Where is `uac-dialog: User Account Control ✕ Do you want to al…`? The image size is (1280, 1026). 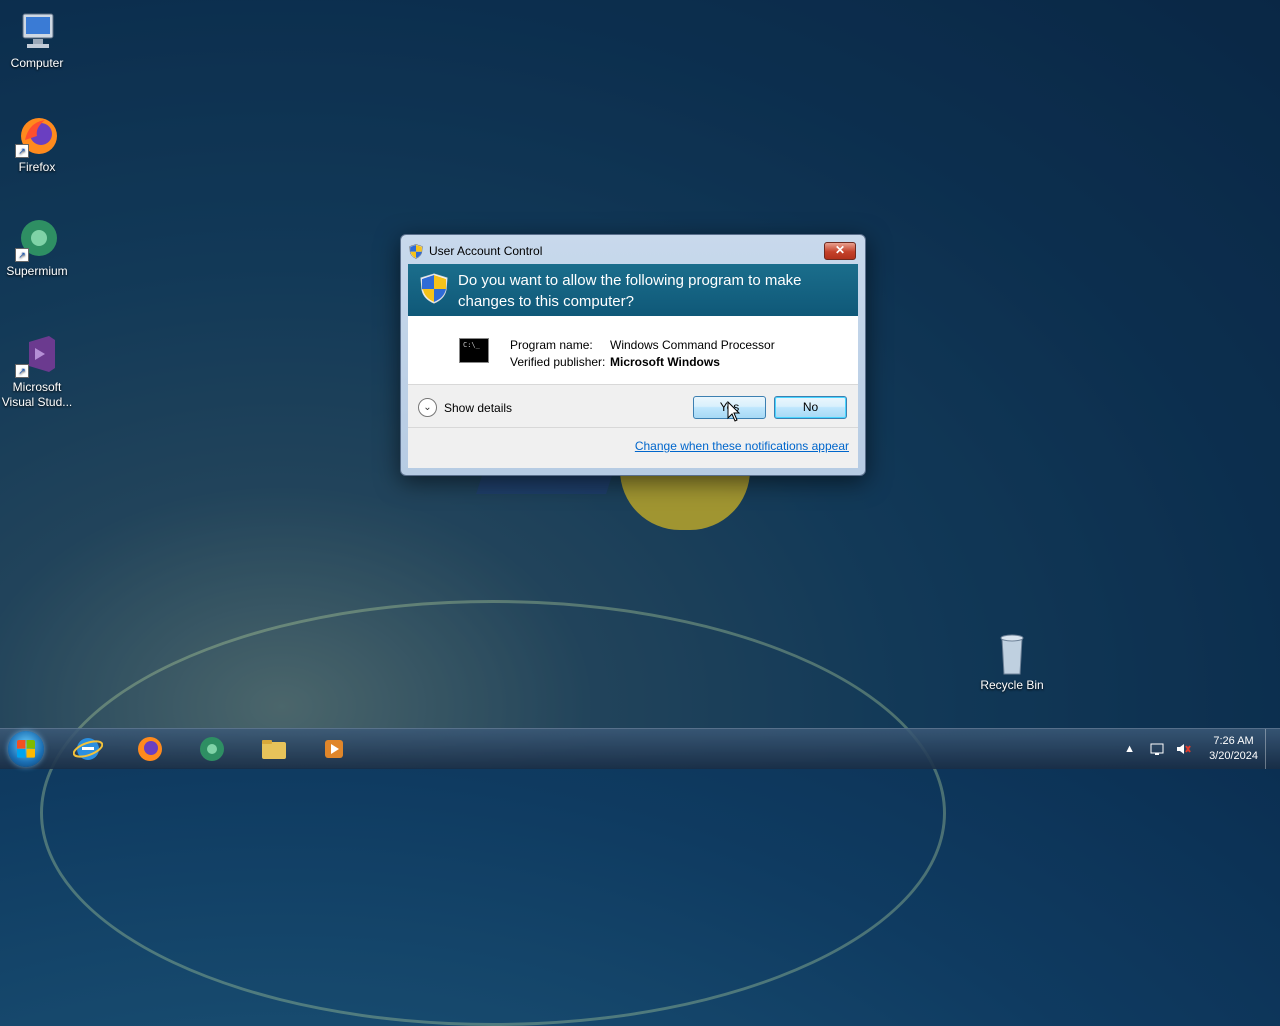 uac-dialog: User Account Control ✕ Do you want to al… is located at coordinates (633, 355).